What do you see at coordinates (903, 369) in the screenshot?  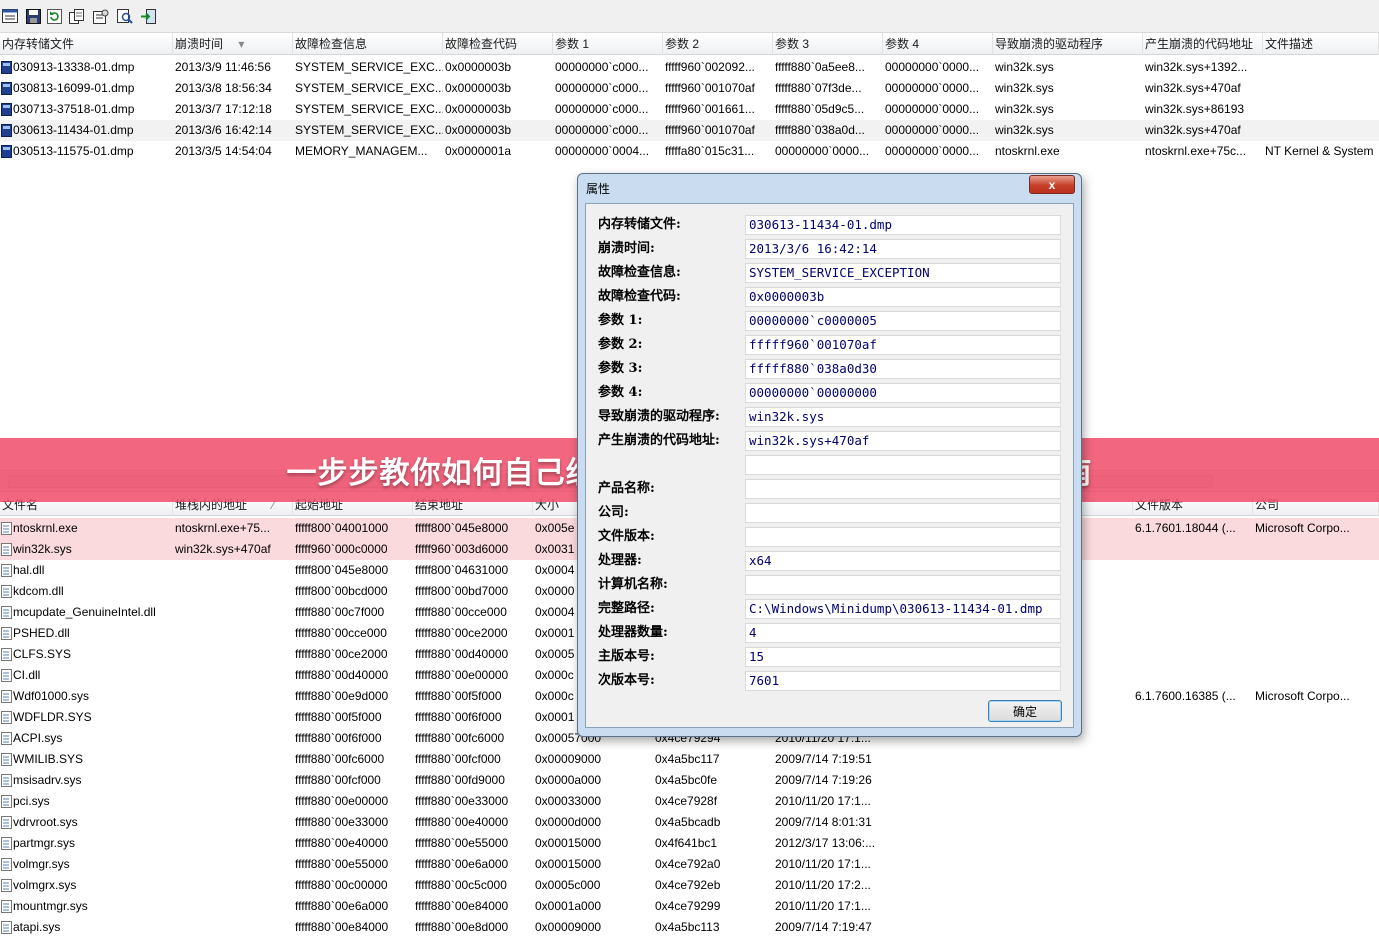 I see `property-value-field: fffff880`038a0d30` at bounding box center [903, 369].